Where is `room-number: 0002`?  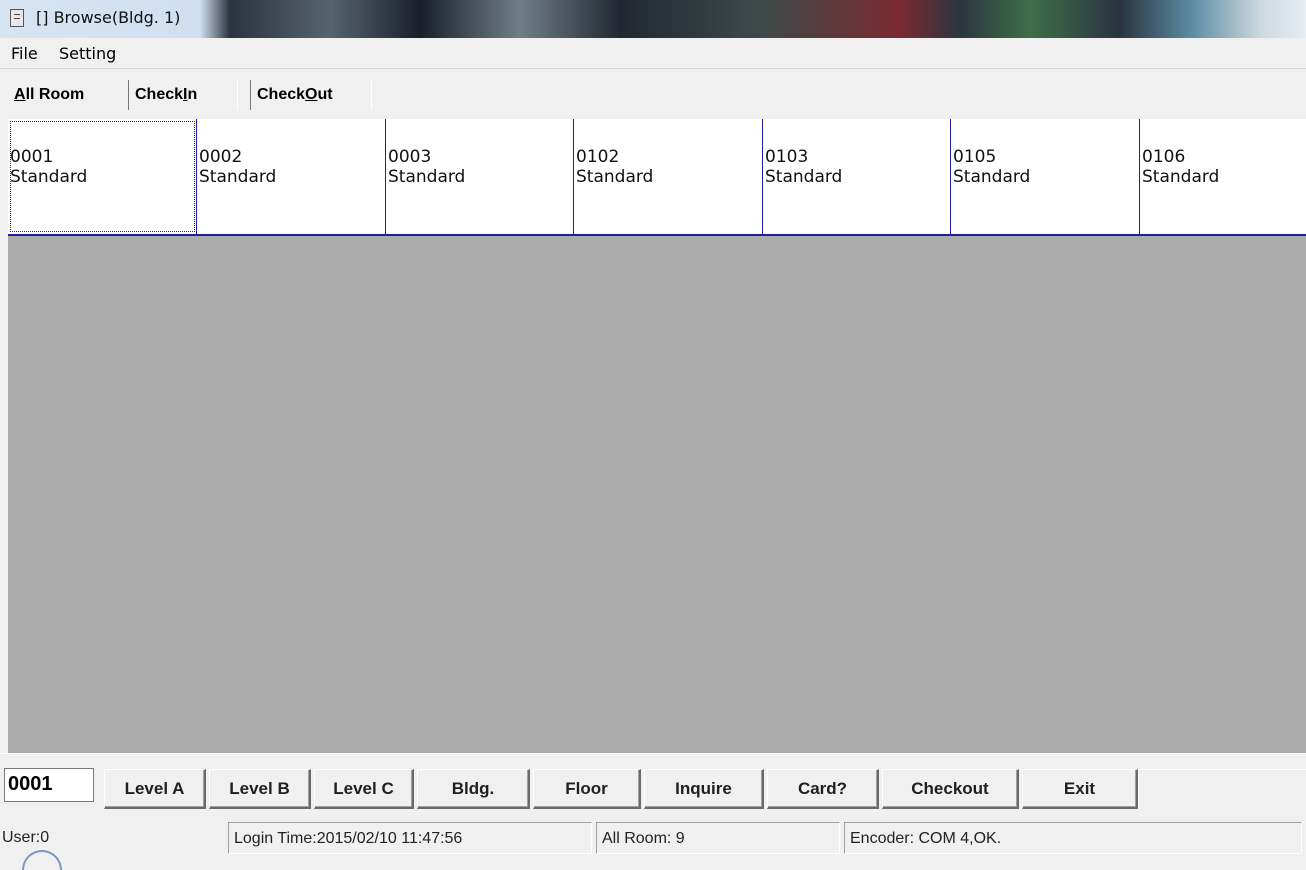
room-number: 0002 is located at coordinates (221, 157).